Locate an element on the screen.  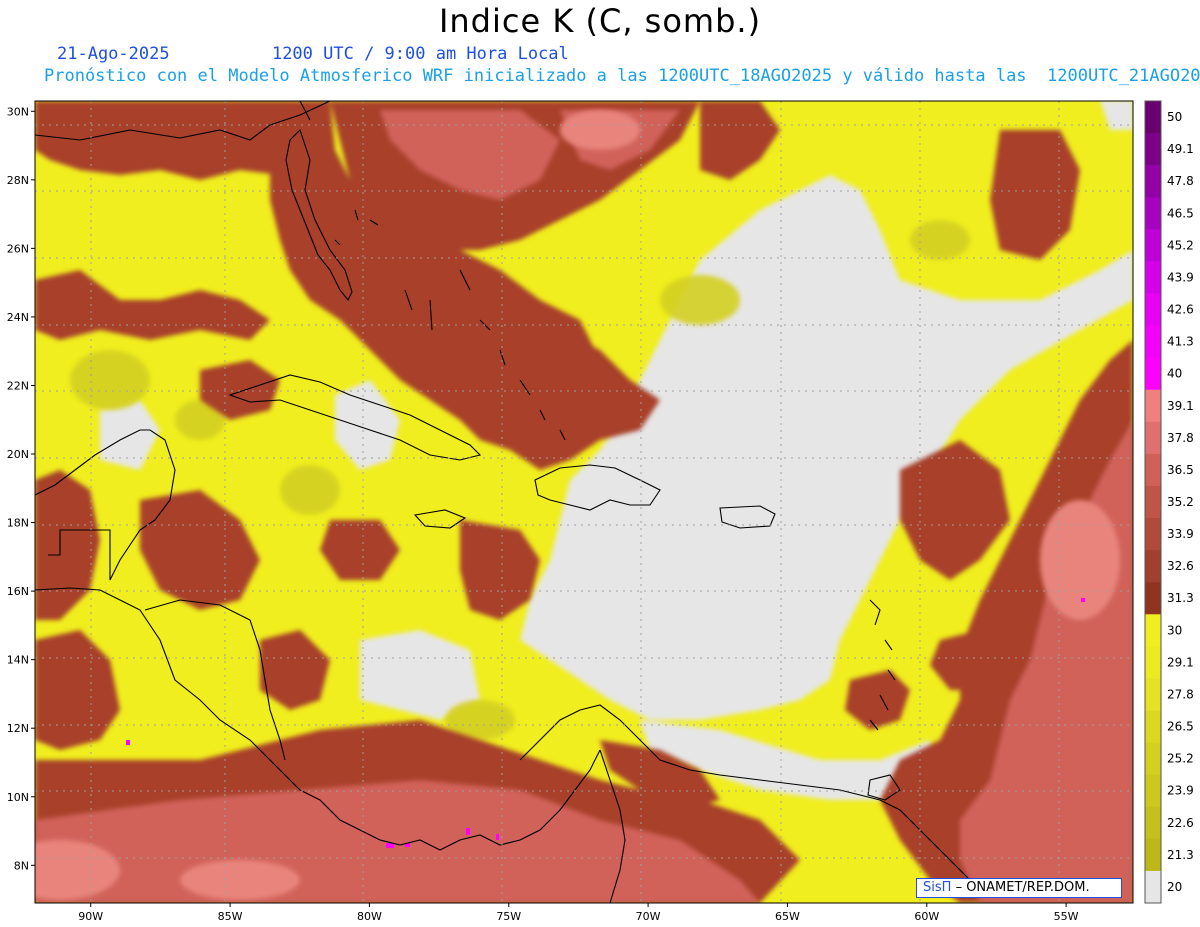
lon-label: 85W is located at coordinates (230, 916).